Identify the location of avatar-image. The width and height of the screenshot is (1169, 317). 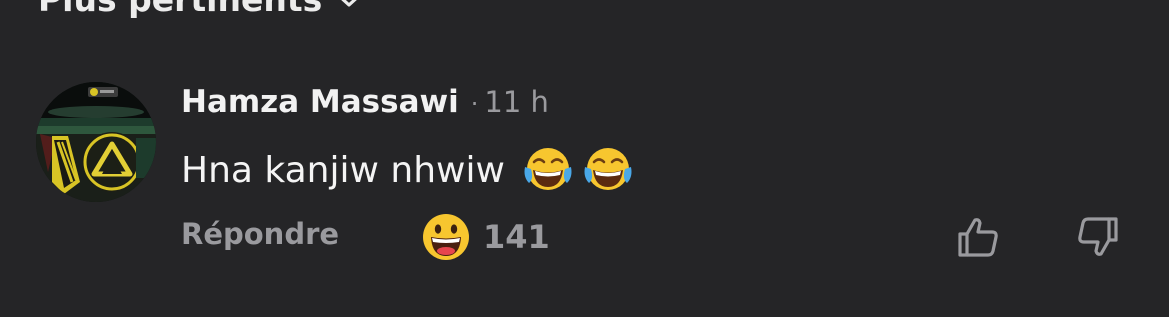
(96, 142).